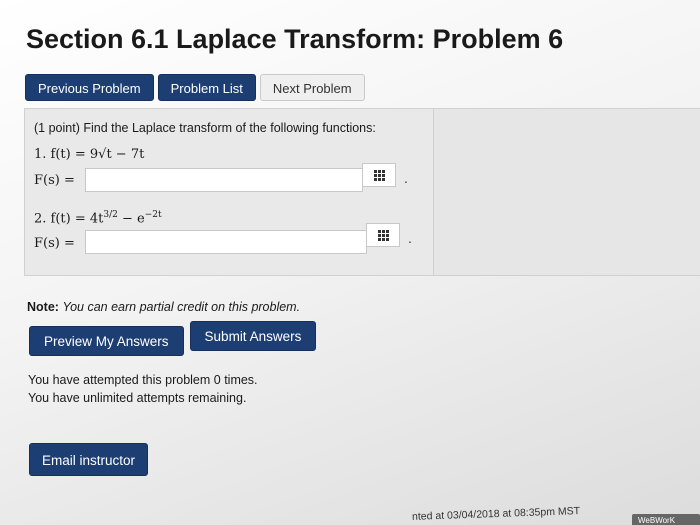  I want to click on problem-2-period: ., so click(410, 238).